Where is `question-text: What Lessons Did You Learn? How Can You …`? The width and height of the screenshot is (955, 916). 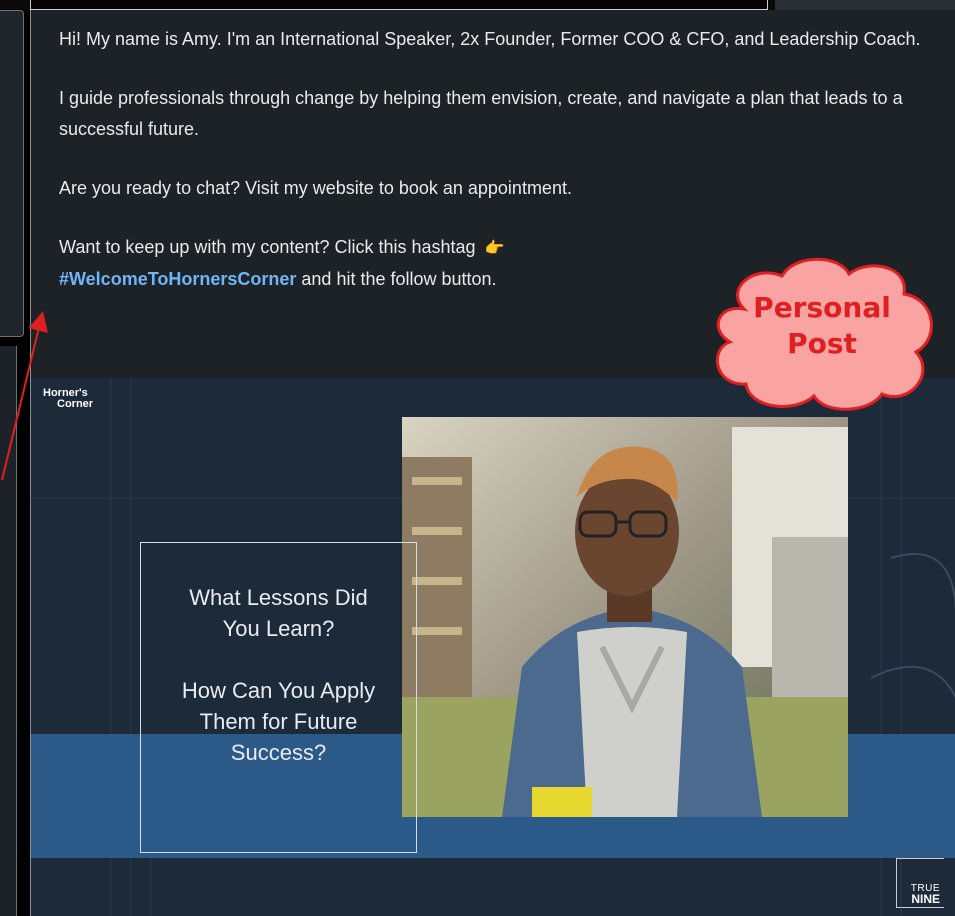
question-text: What Lessons Did You Learn? How Can You … is located at coordinates (278, 675).